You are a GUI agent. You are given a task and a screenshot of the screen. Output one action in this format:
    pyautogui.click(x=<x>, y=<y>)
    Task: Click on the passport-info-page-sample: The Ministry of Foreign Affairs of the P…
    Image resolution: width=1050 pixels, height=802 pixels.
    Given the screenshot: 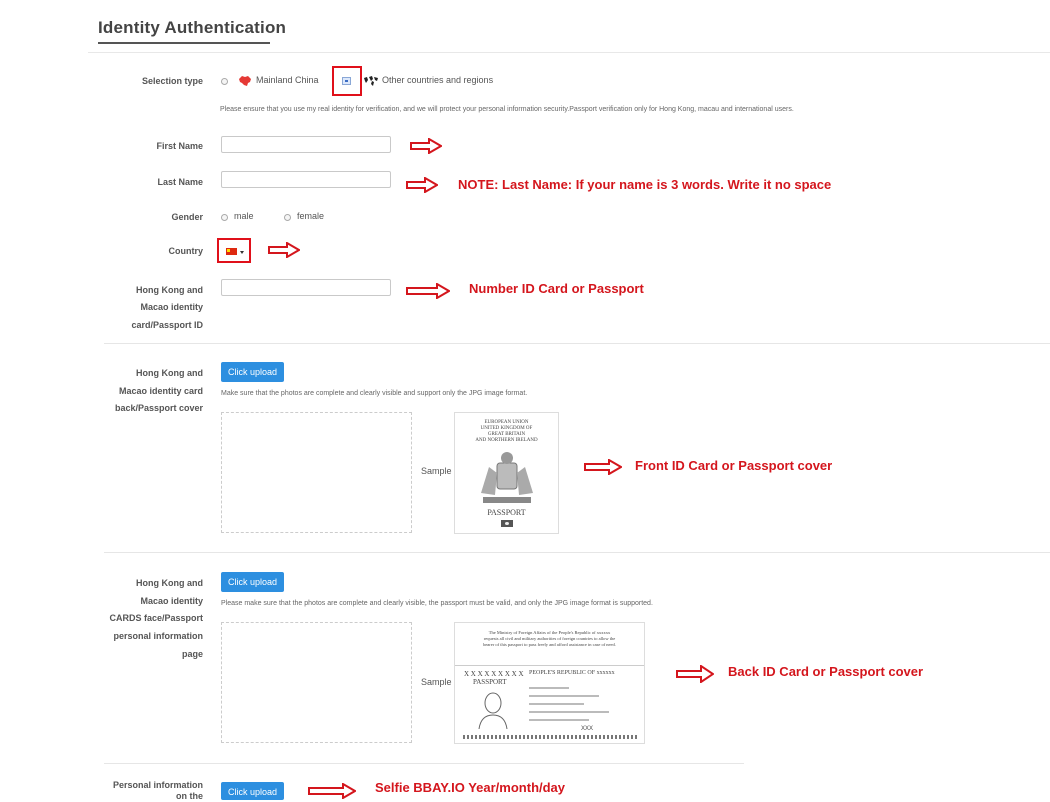 What is the action you would take?
    pyautogui.click(x=549, y=683)
    